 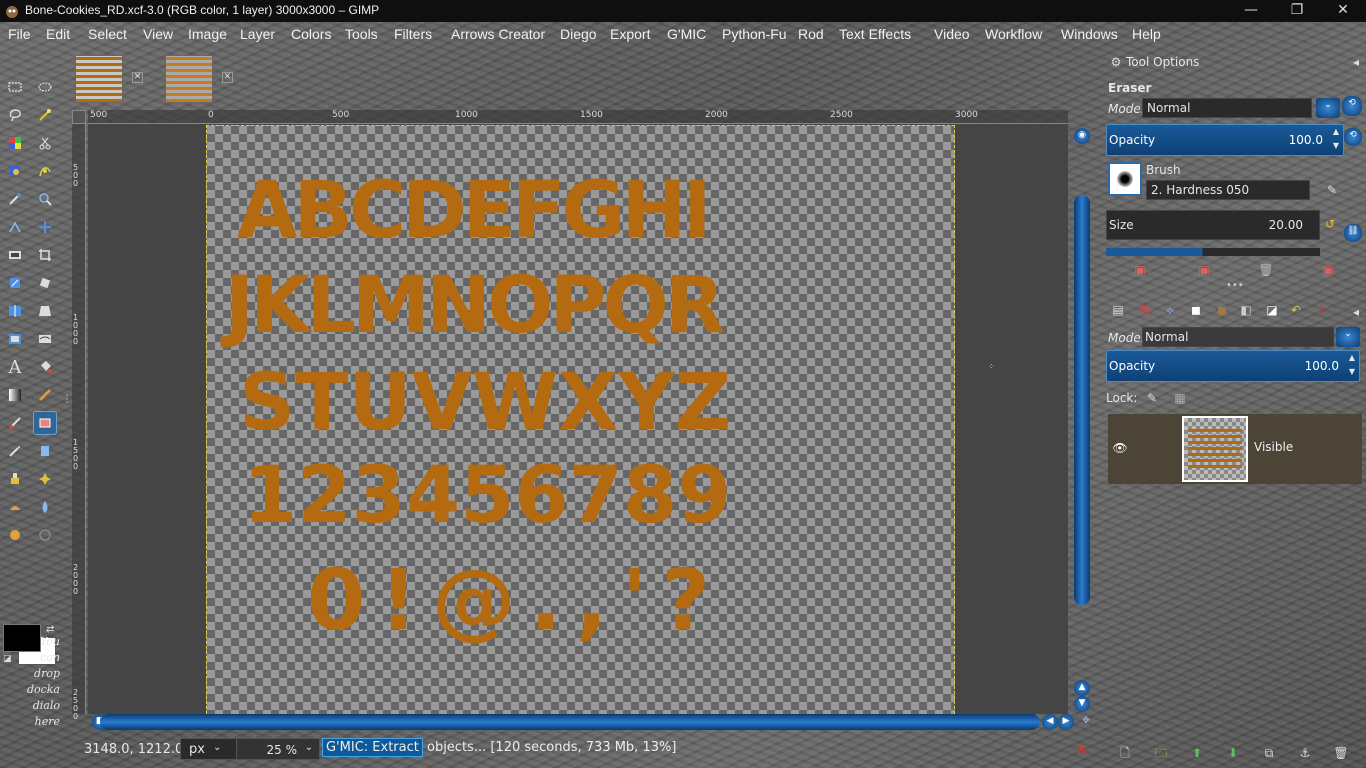 I want to click on warp-transform-icon, so click(x=45, y=339).